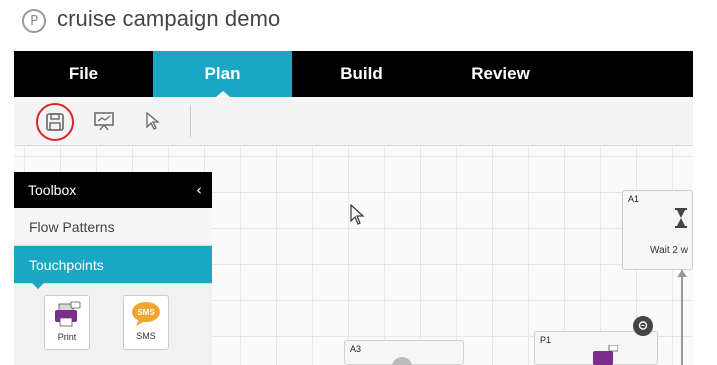 The image size is (717, 365). I want to click on toolbox-item-flow-patterns: Flow Patterns, so click(113, 227).